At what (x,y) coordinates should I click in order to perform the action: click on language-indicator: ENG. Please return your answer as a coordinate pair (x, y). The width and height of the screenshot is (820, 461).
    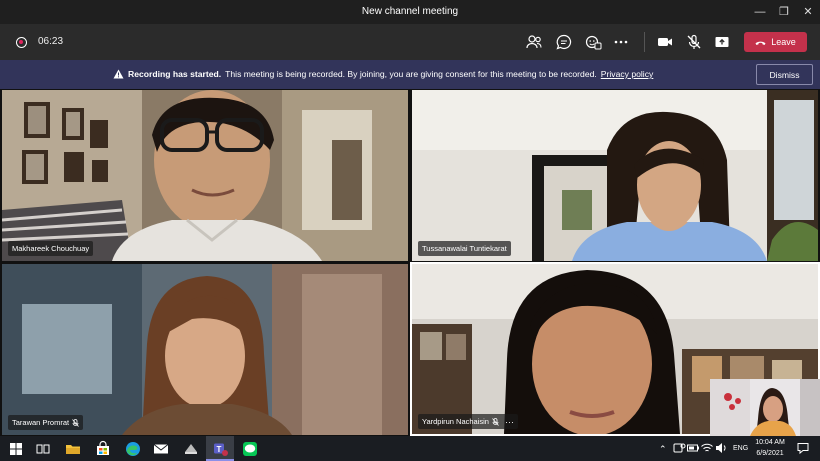
    Looking at the image, I should click on (740, 448).